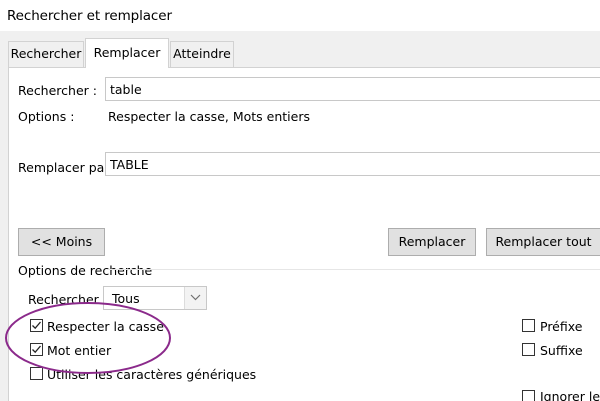  Describe the element at coordinates (202, 54) in the screenshot. I see `tab-atteindre: Atteindre` at that location.